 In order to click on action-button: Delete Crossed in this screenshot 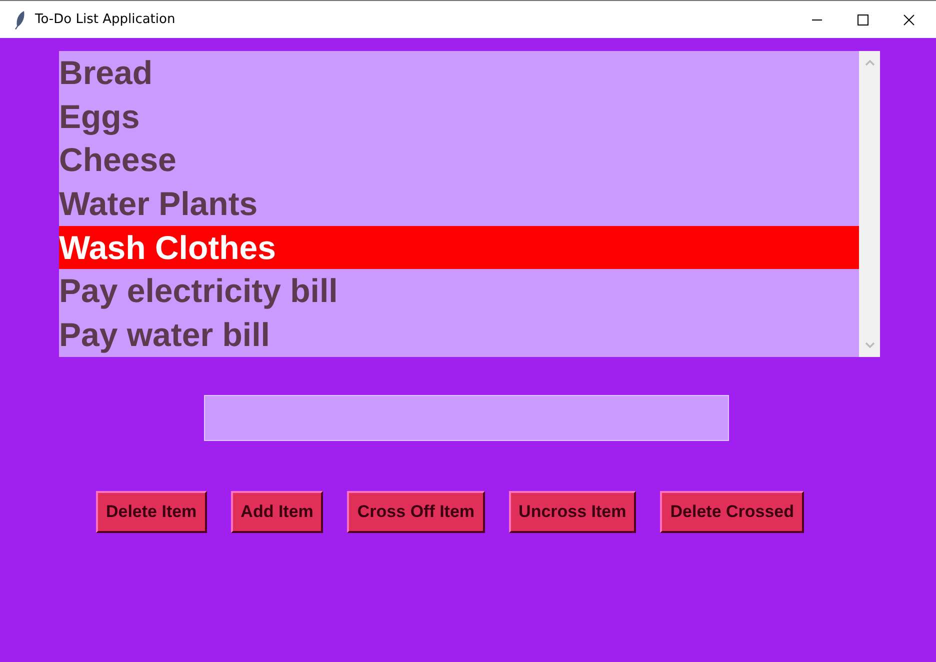, I will do `click(732, 512)`.